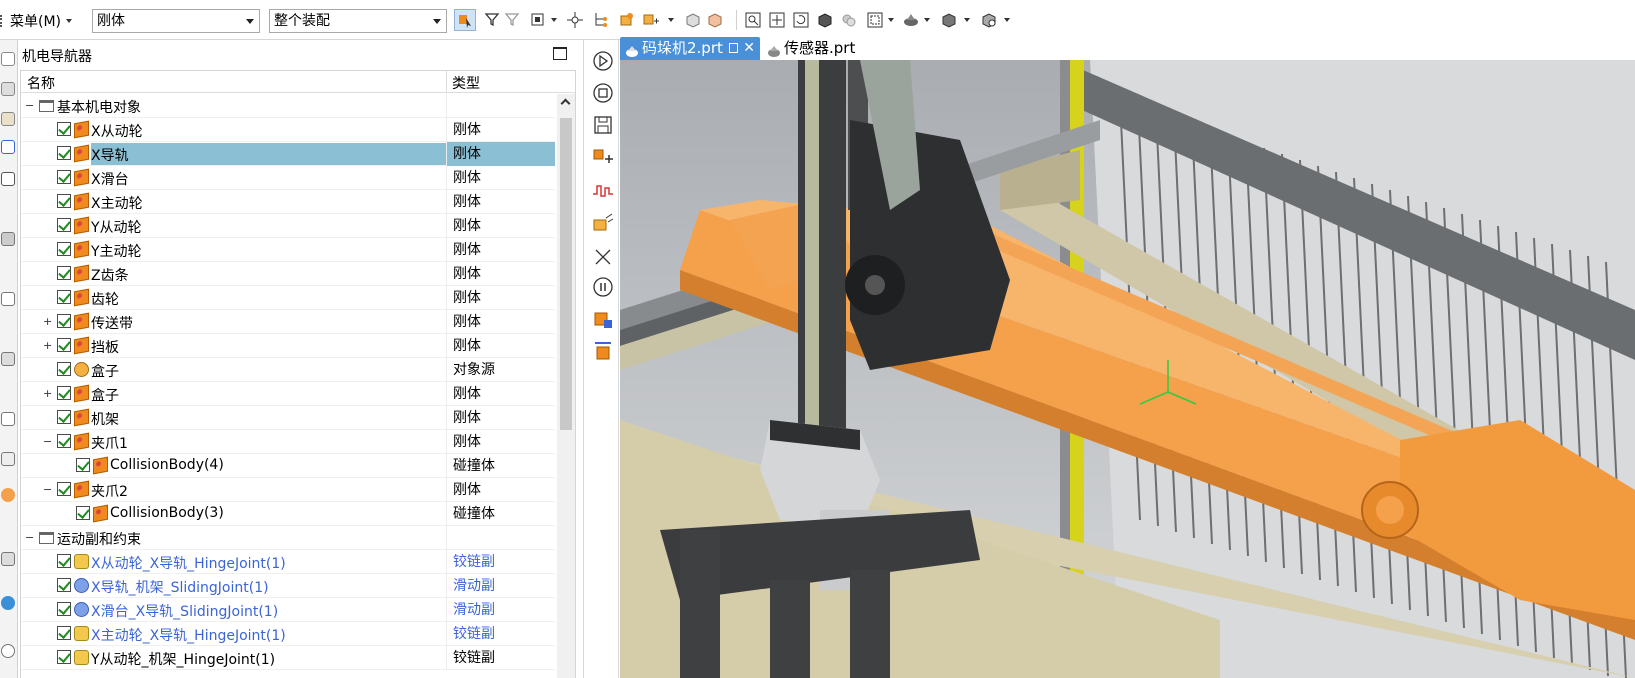 Image resolution: width=1635 pixels, height=678 pixels. What do you see at coordinates (466, 83) in the screenshot?
I see `column-type-header: 类型` at bounding box center [466, 83].